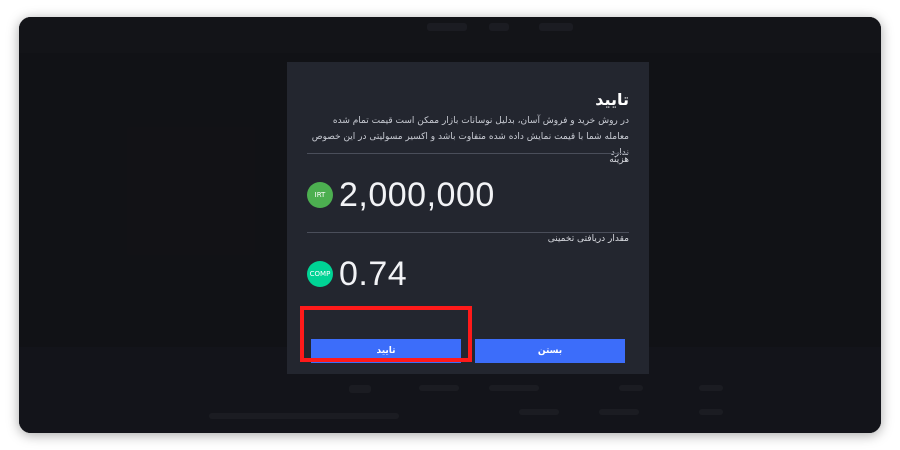  What do you see at coordinates (468, 274) in the screenshot?
I see `estimate-row: COMP 0.74` at bounding box center [468, 274].